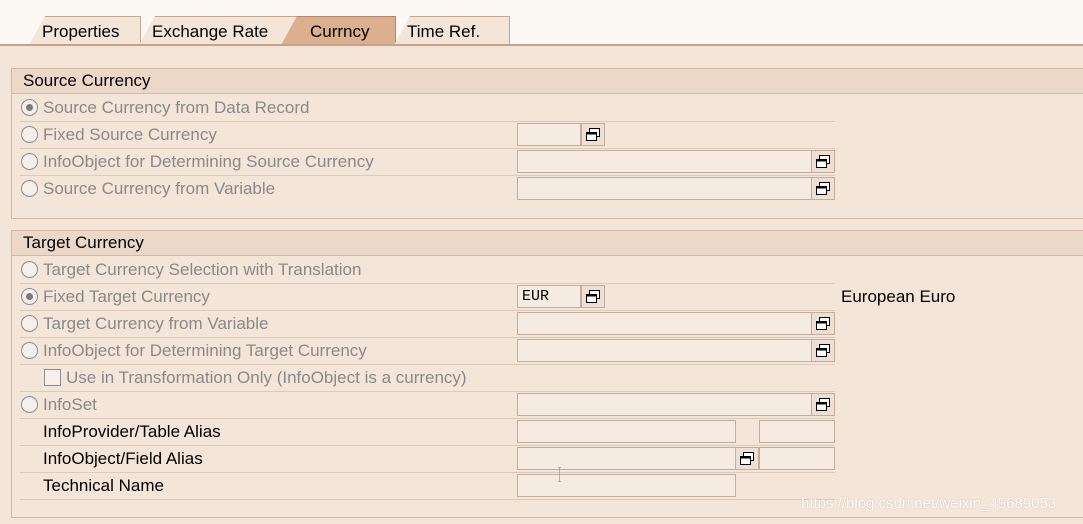  What do you see at coordinates (156, 323) in the screenshot?
I see `target-option-label: Target Currency from Variable` at bounding box center [156, 323].